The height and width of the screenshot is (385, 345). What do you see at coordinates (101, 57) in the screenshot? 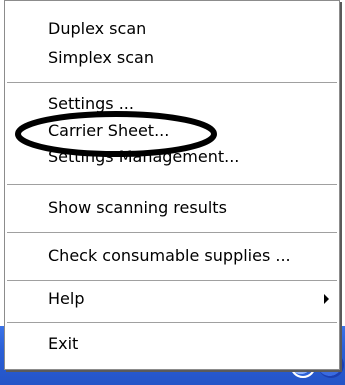
I see `menu-item-label: Simplex scan` at bounding box center [101, 57].